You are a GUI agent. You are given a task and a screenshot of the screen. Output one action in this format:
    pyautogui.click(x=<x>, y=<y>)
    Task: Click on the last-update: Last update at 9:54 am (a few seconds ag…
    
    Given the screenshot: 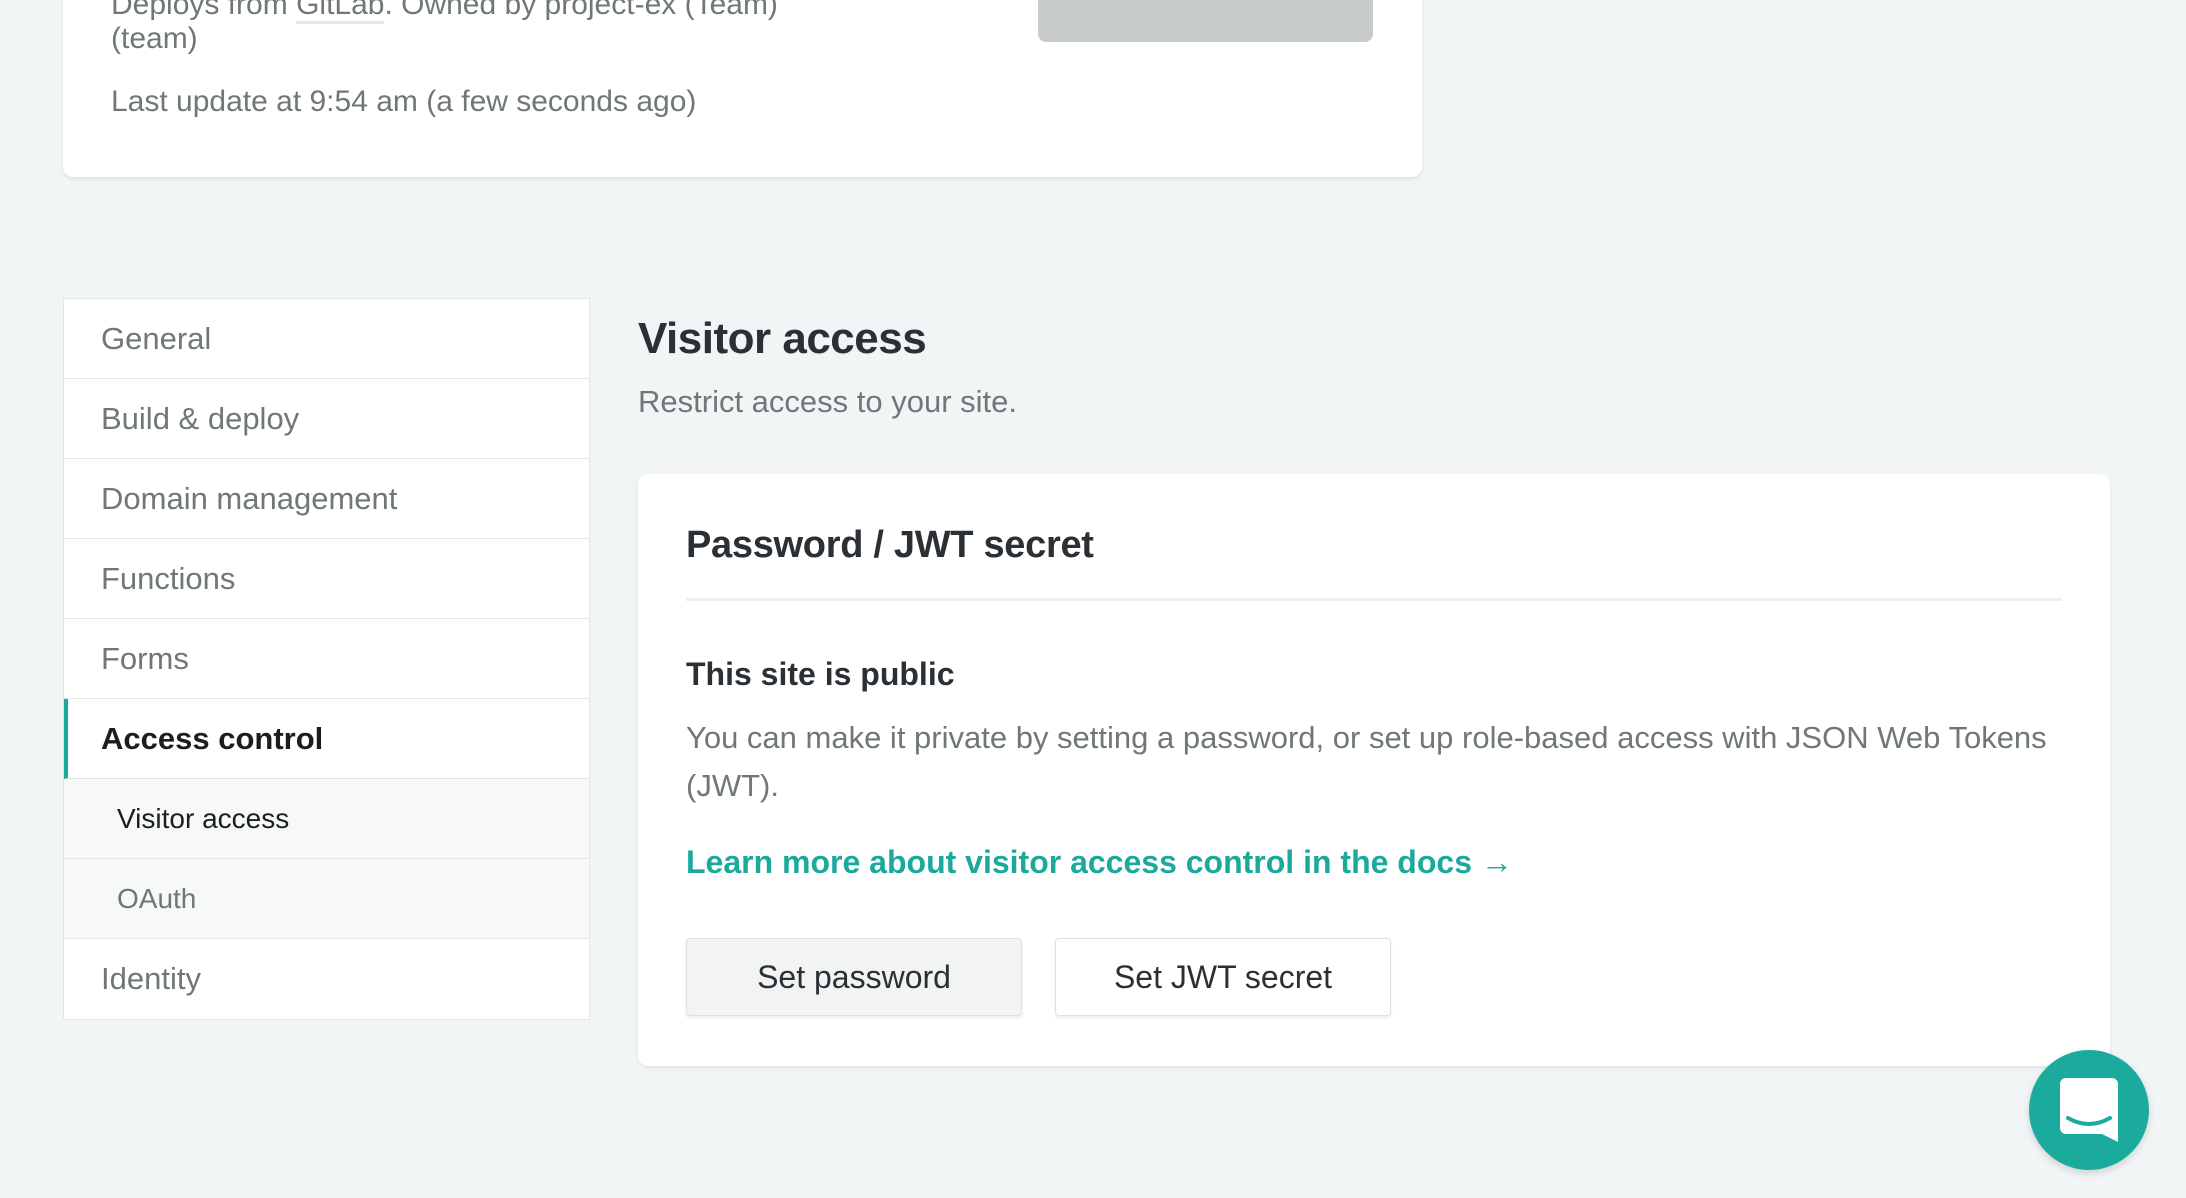 What is the action you would take?
    pyautogui.click(x=404, y=101)
    